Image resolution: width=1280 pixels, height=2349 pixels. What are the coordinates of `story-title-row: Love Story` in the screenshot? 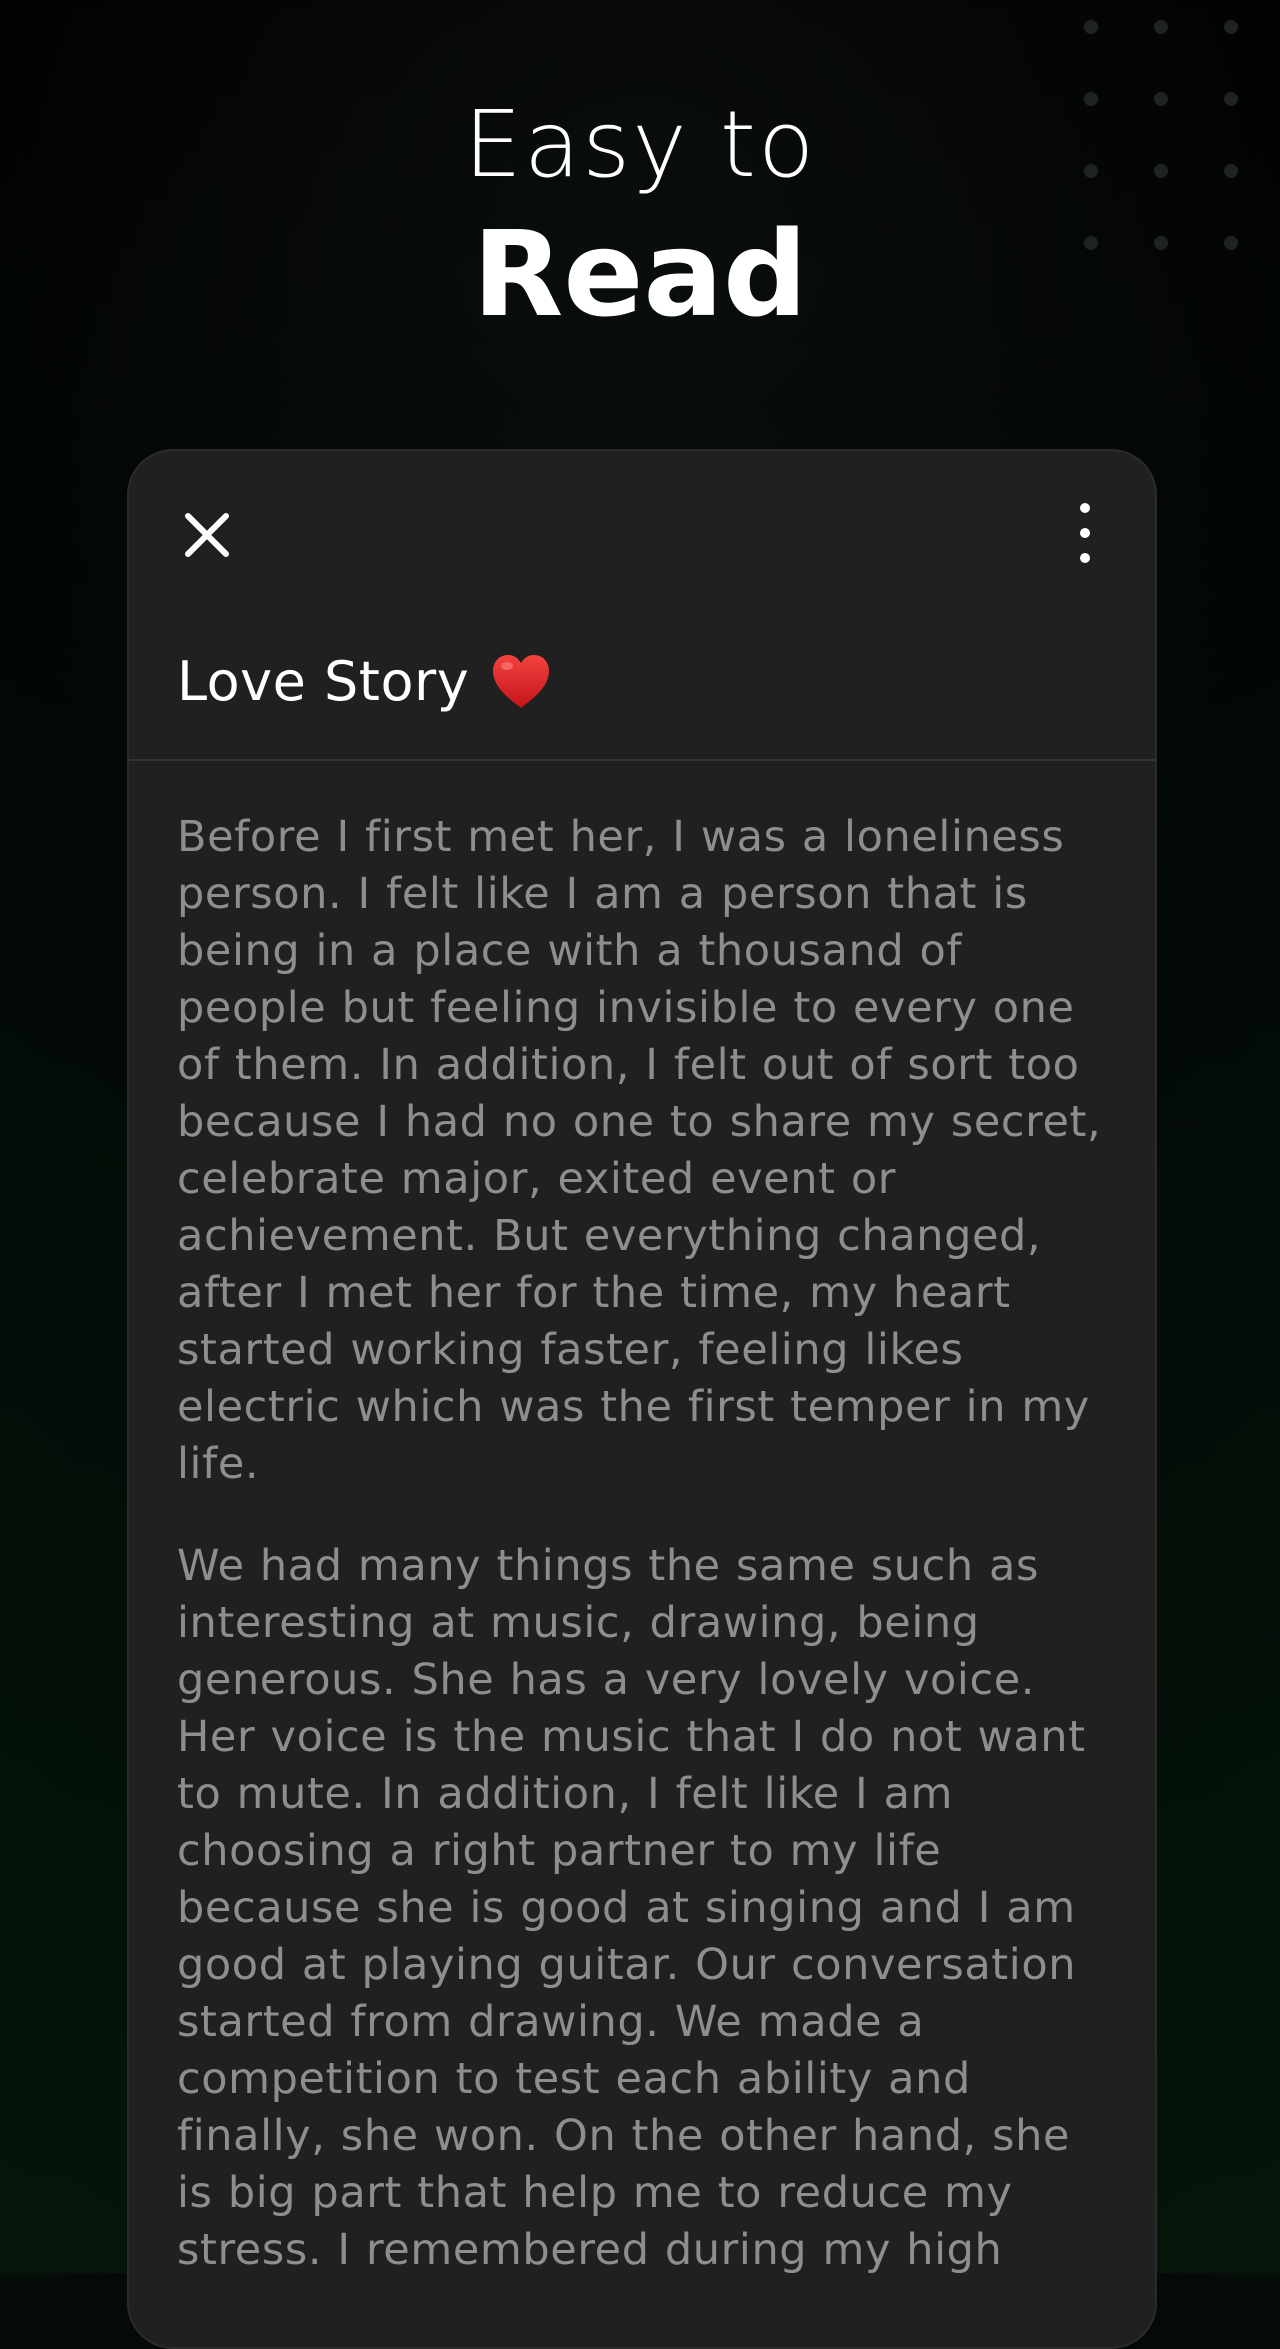 It's located at (365, 682).